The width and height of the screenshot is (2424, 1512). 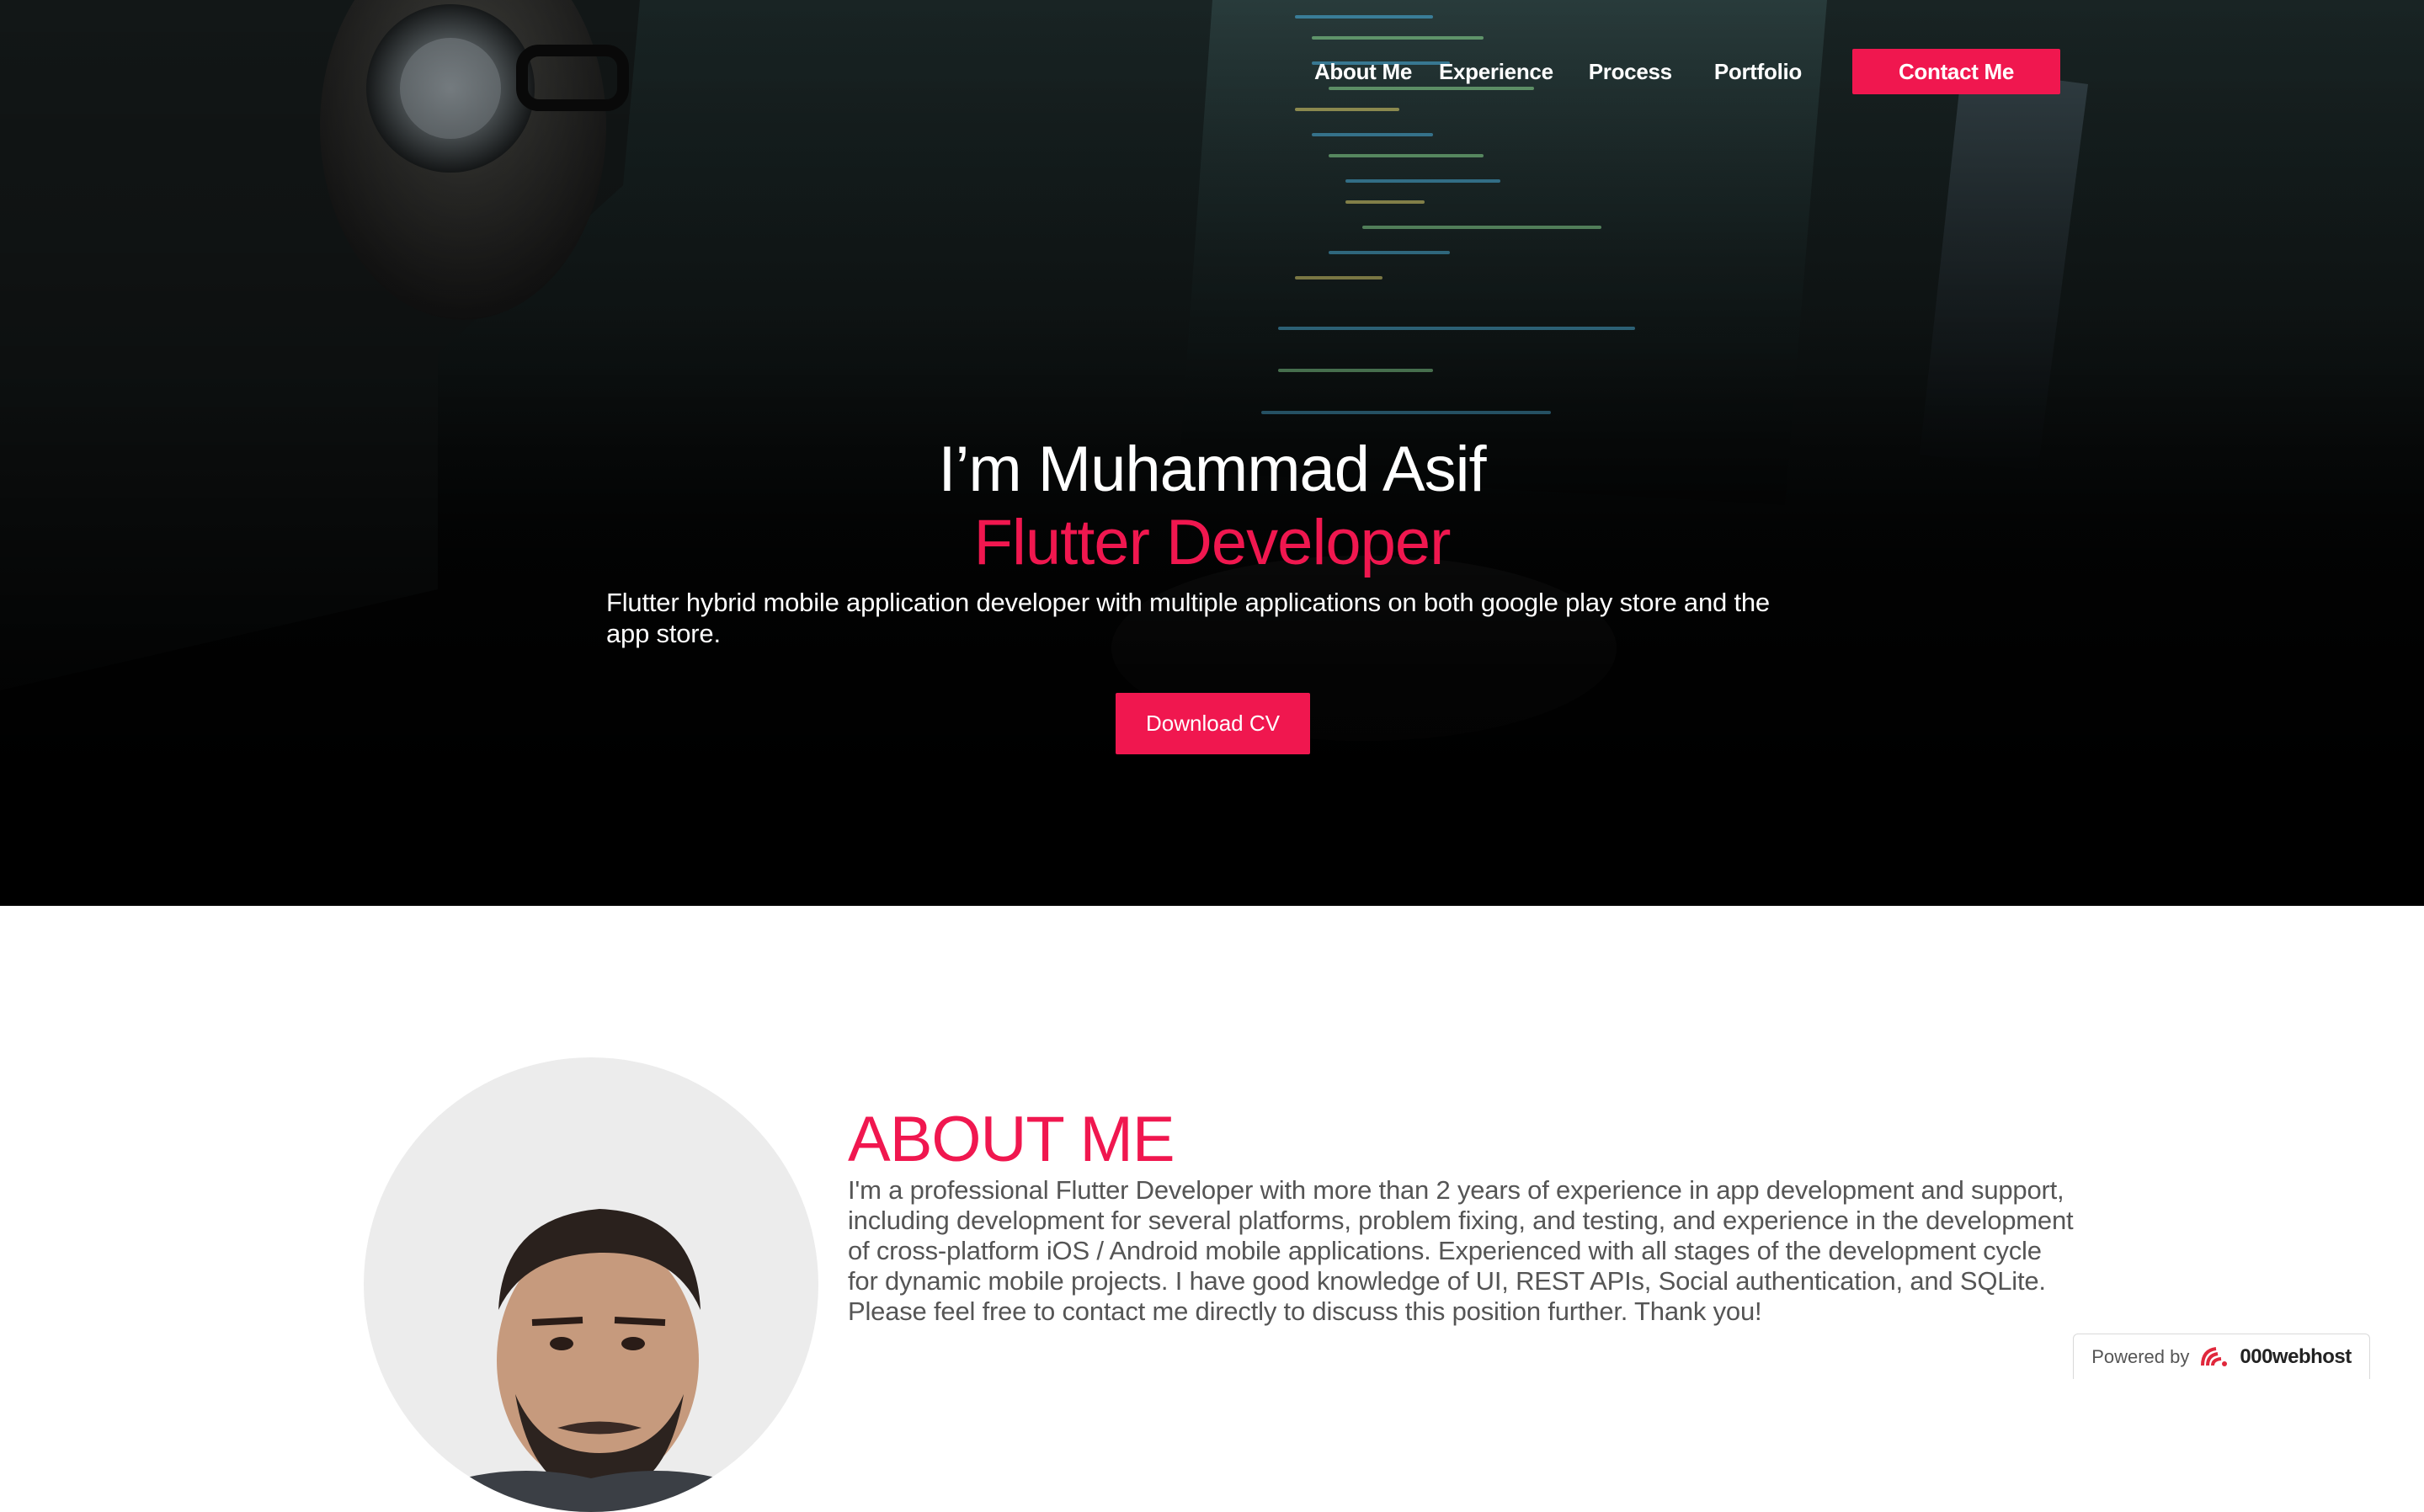 What do you see at coordinates (1011, 1139) in the screenshot?
I see `about-heading: ABOUT ME` at bounding box center [1011, 1139].